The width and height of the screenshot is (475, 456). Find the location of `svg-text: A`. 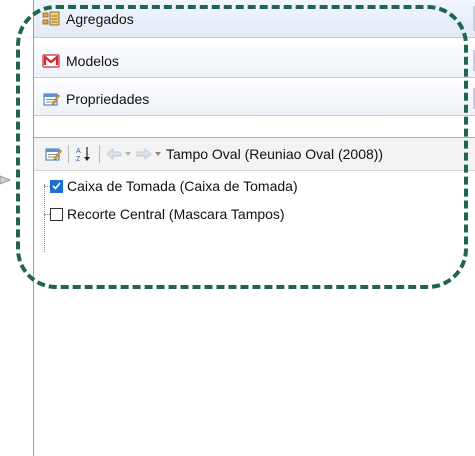

svg-text: A is located at coordinates (78, 151).